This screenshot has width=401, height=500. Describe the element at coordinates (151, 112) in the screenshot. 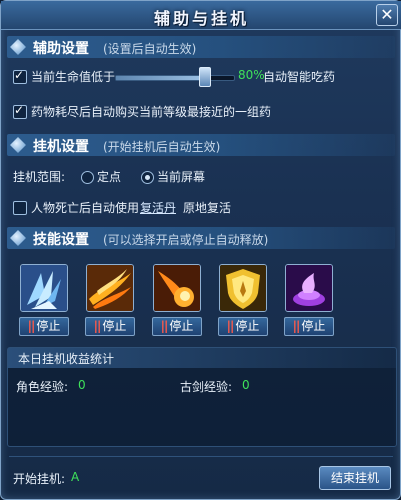

I see `auto-buy-label: 药物耗尽后自动购买当前等级最接近的一组药` at that location.